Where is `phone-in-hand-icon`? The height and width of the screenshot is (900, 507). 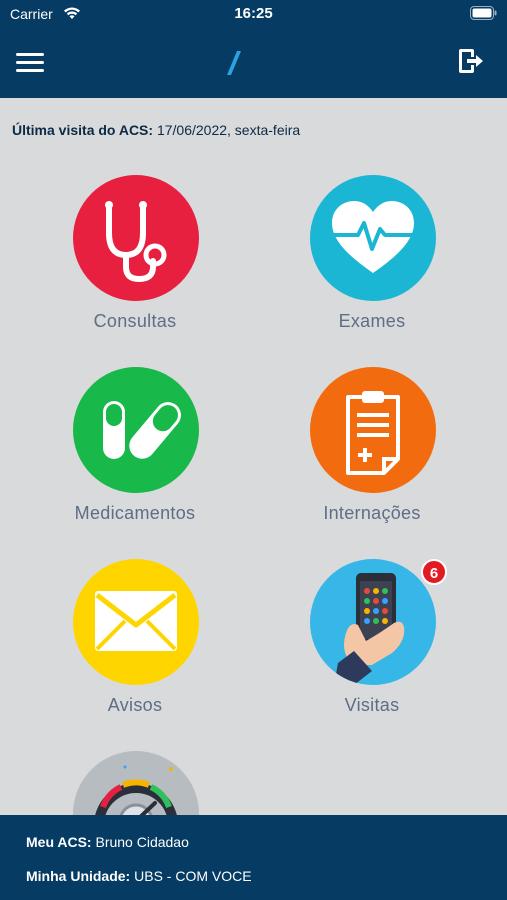 phone-in-hand-icon is located at coordinates (373, 622).